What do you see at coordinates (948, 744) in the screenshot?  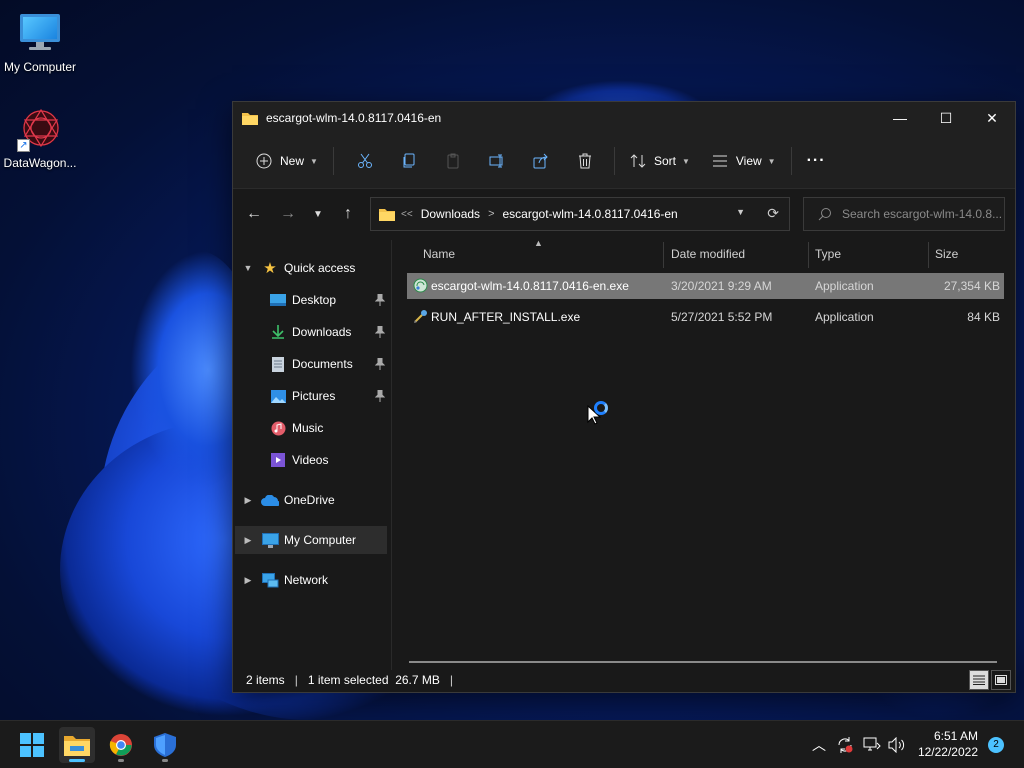 I see `clock: 6:51 AM 12/22/2022` at bounding box center [948, 744].